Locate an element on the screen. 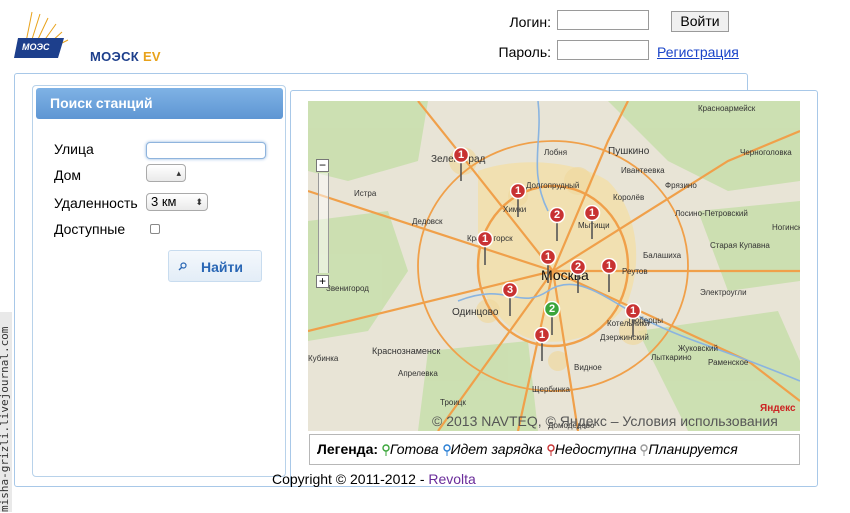 The image size is (850, 513). zoom-in-button: + is located at coordinates (322, 281).